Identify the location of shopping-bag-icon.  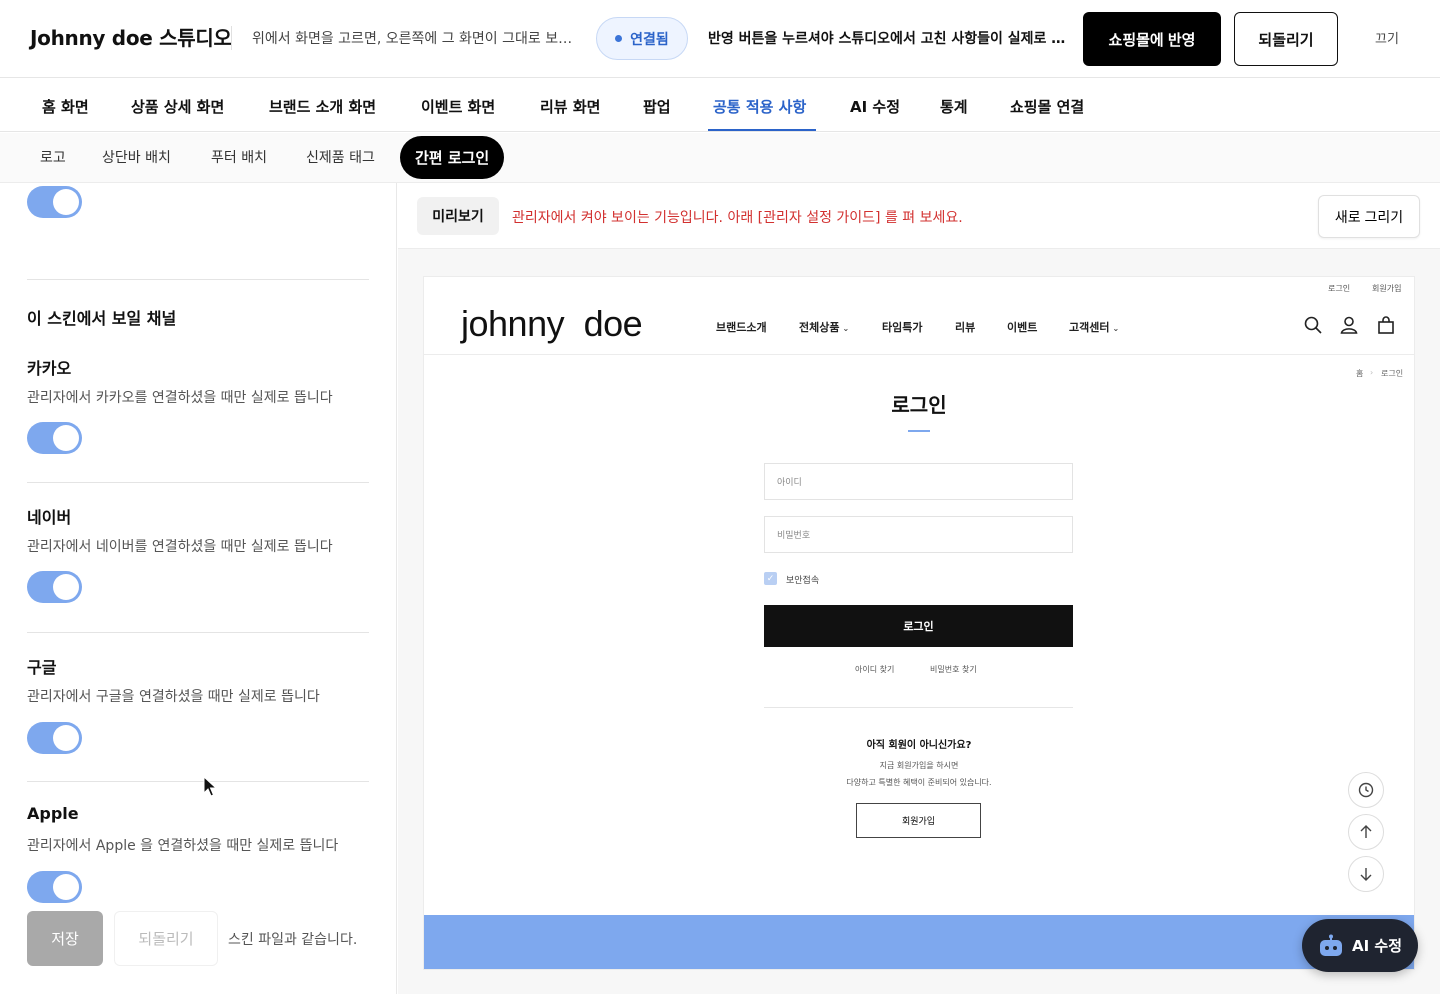
(1386, 325).